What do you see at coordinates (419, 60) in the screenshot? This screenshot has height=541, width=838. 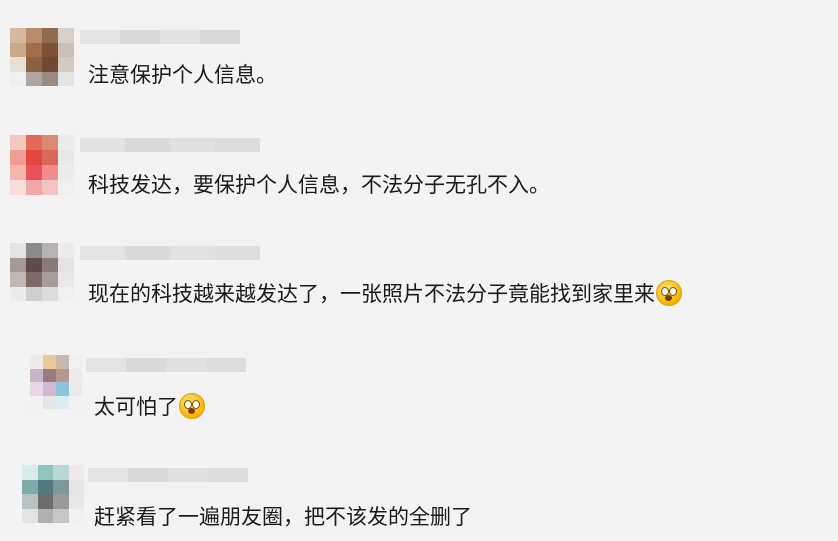 I see `comment-item: 注意保护个人信息。` at bounding box center [419, 60].